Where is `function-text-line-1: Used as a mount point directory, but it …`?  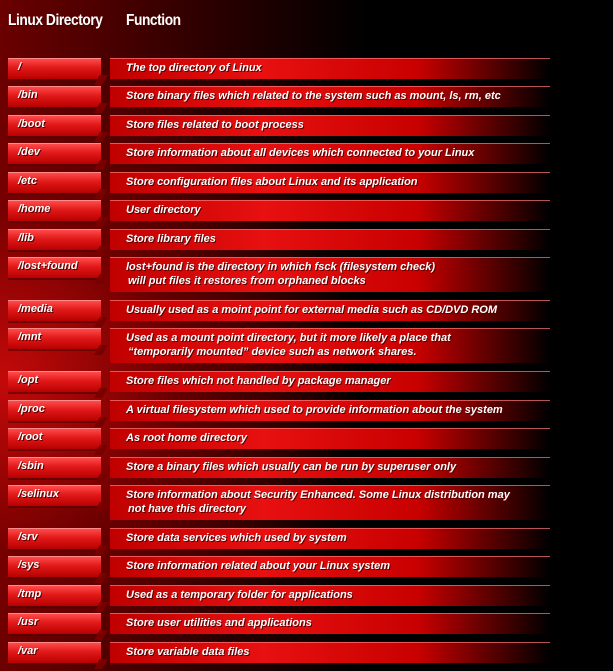 function-text-line-1: Used as a mount point directory, but it … is located at coordinates (288, 338).